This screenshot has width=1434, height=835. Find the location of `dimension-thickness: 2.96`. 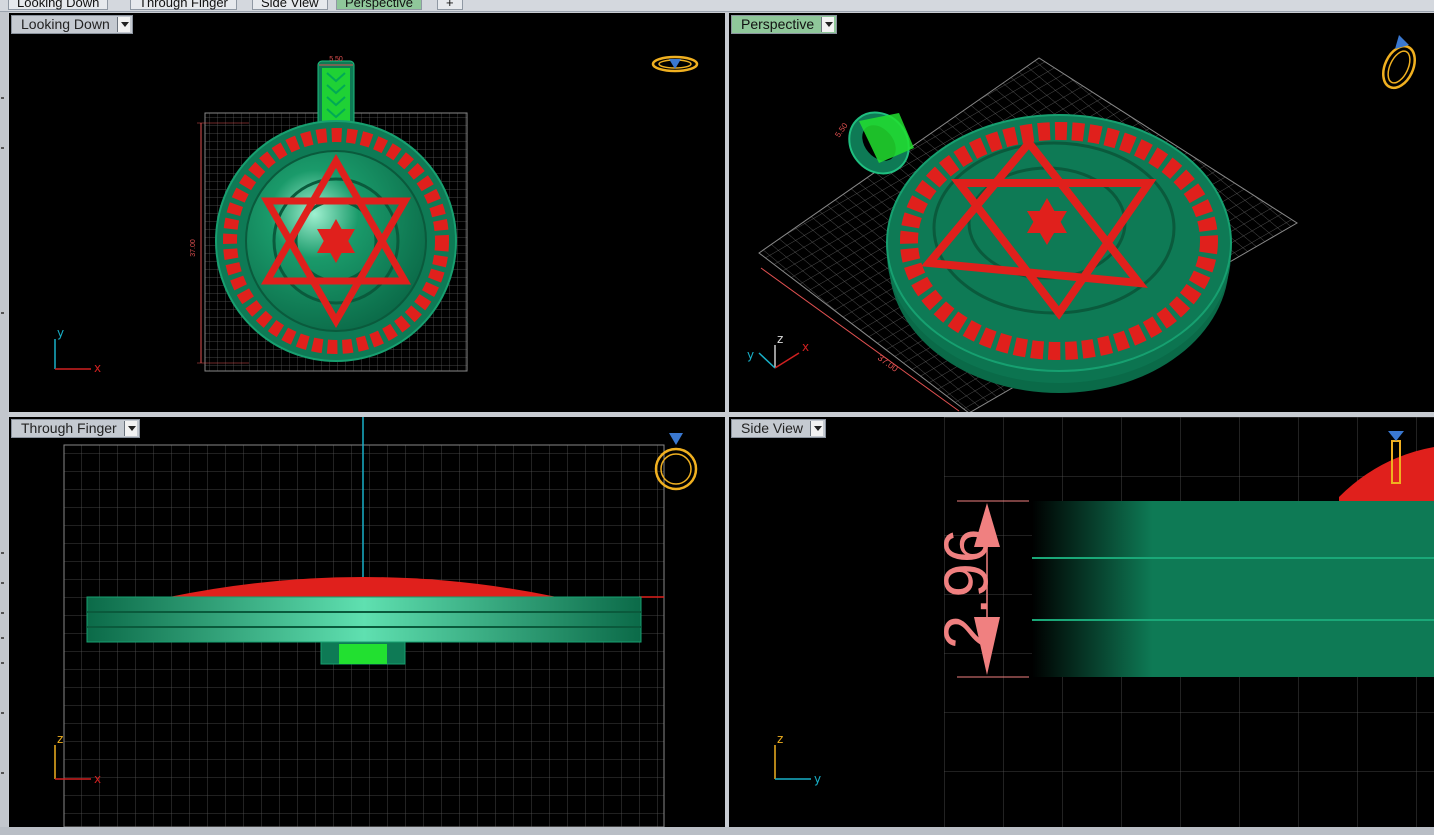

dimension-thickness: 2.96 is located at coordinates (966, 589).